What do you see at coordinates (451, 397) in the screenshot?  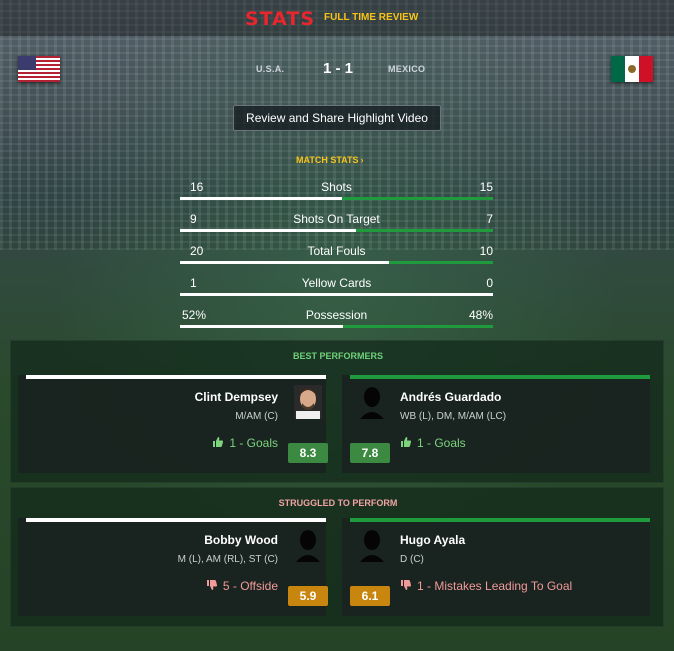 I see `player-name: Andrés Guardado` at bounding box center [451, 397].